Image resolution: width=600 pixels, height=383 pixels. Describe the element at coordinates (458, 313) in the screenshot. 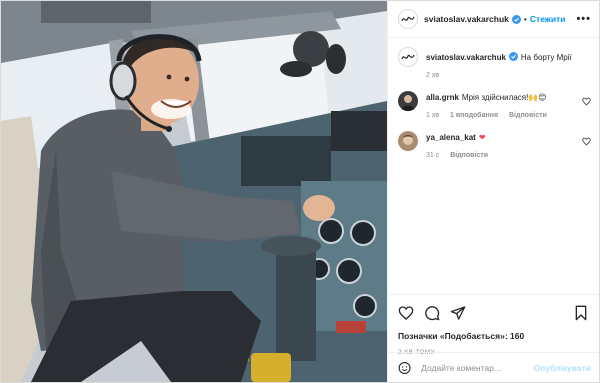

I see `paper-plane-icon` at that location.